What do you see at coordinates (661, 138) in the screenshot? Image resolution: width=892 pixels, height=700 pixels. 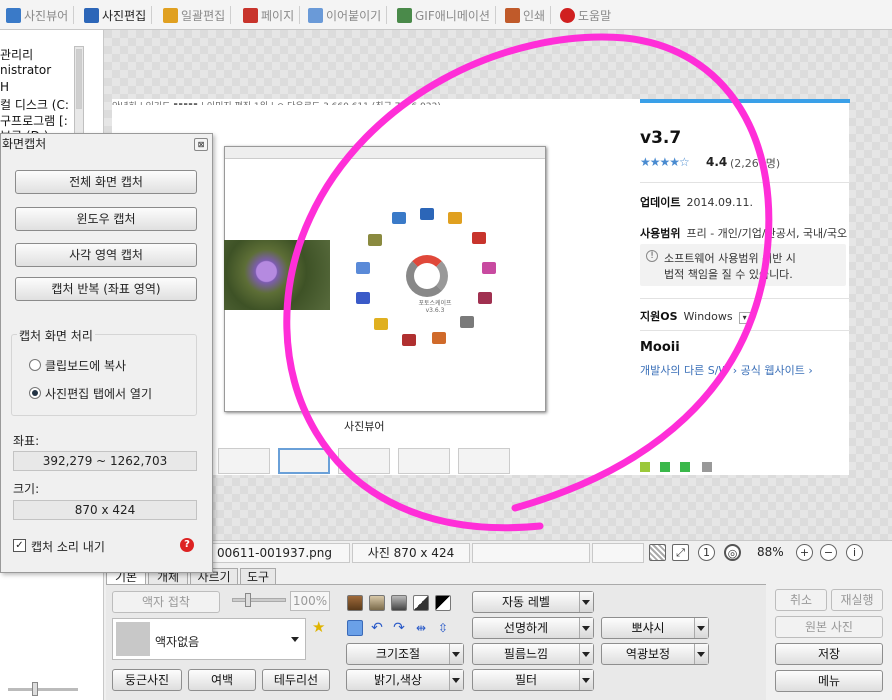 I see `version-label: v3.7` at bounding box center [661, 138].